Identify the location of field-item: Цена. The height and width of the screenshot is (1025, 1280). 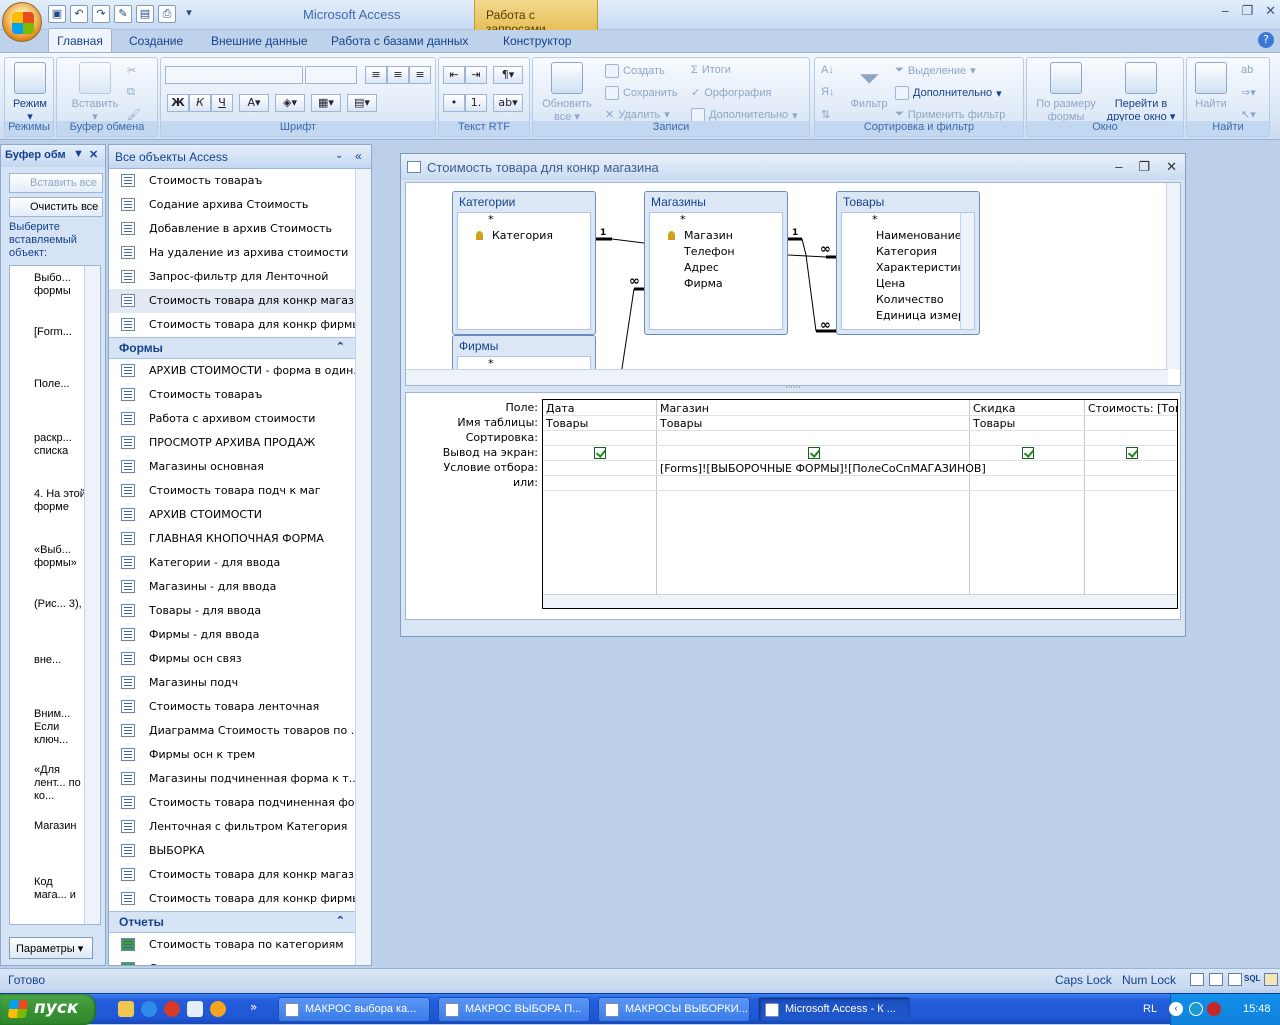
(908, 285).